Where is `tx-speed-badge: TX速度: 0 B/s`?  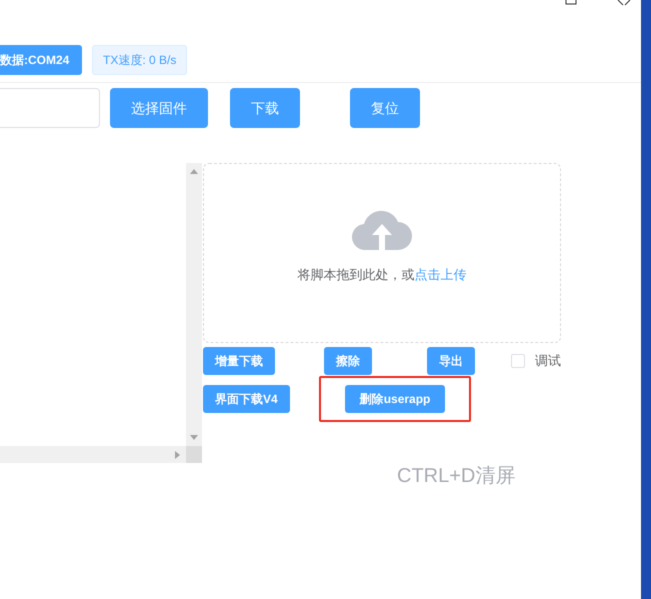 tx-speed-badge: TX速度: 0 B/s is located at coordinates (140, 60).